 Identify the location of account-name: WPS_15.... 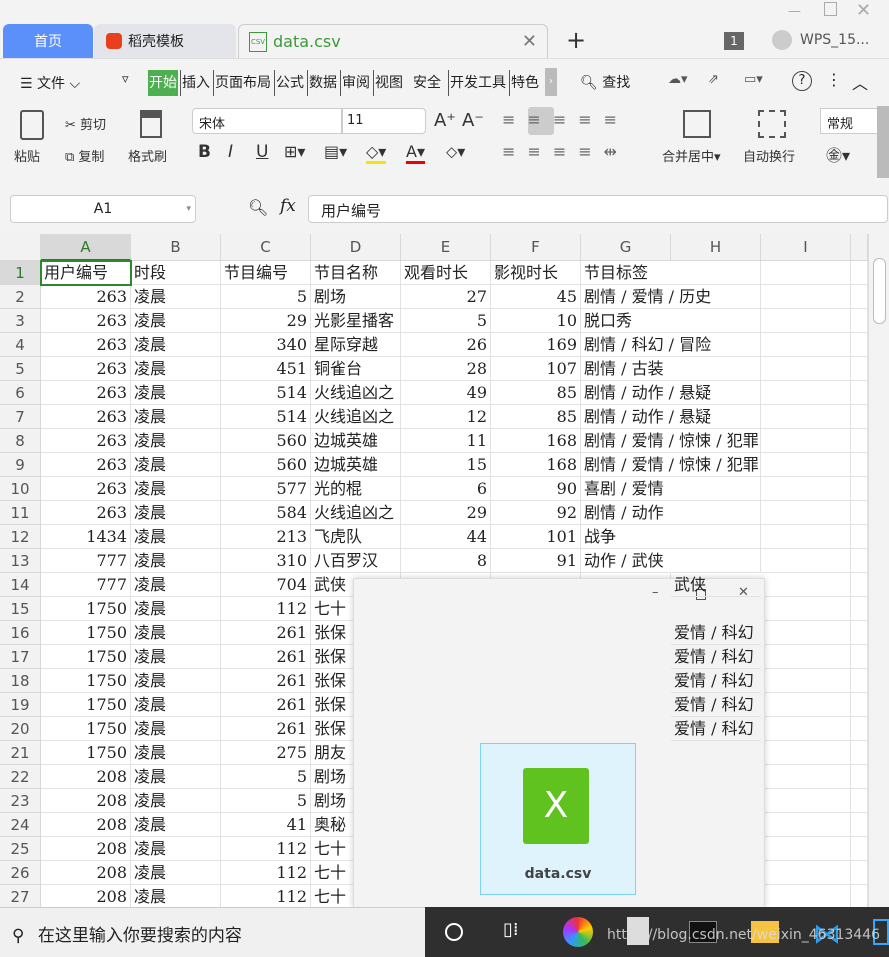
(834, 40).